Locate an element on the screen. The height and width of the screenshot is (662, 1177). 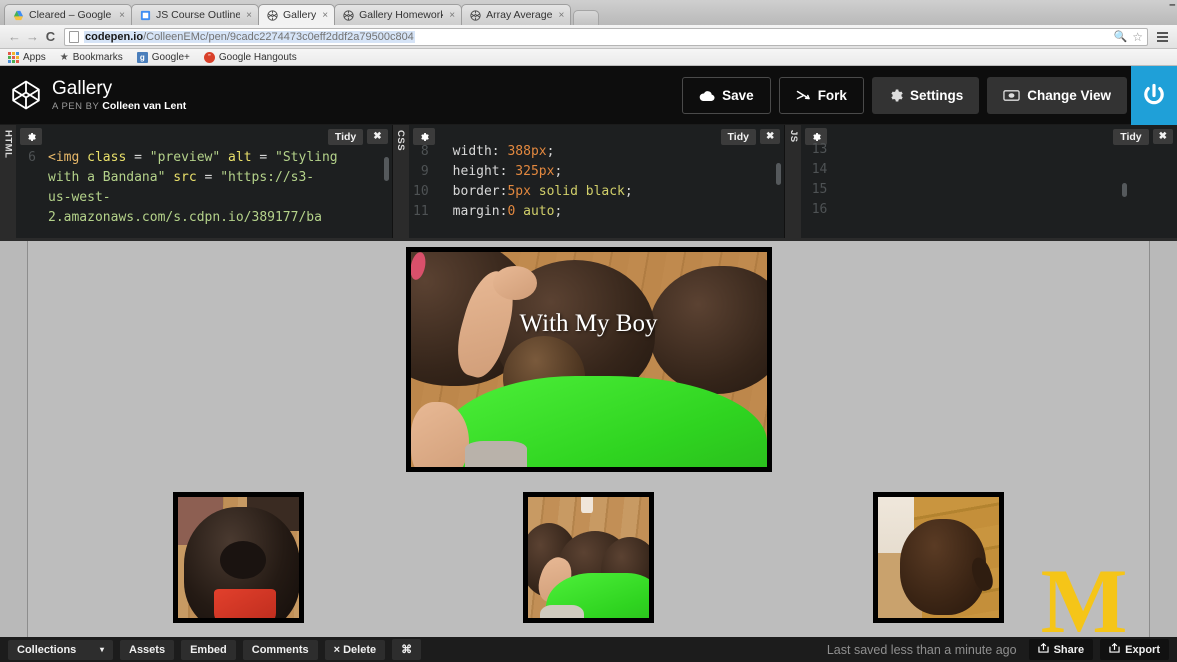
line-number: 6 is located at coordinates (32, 157).